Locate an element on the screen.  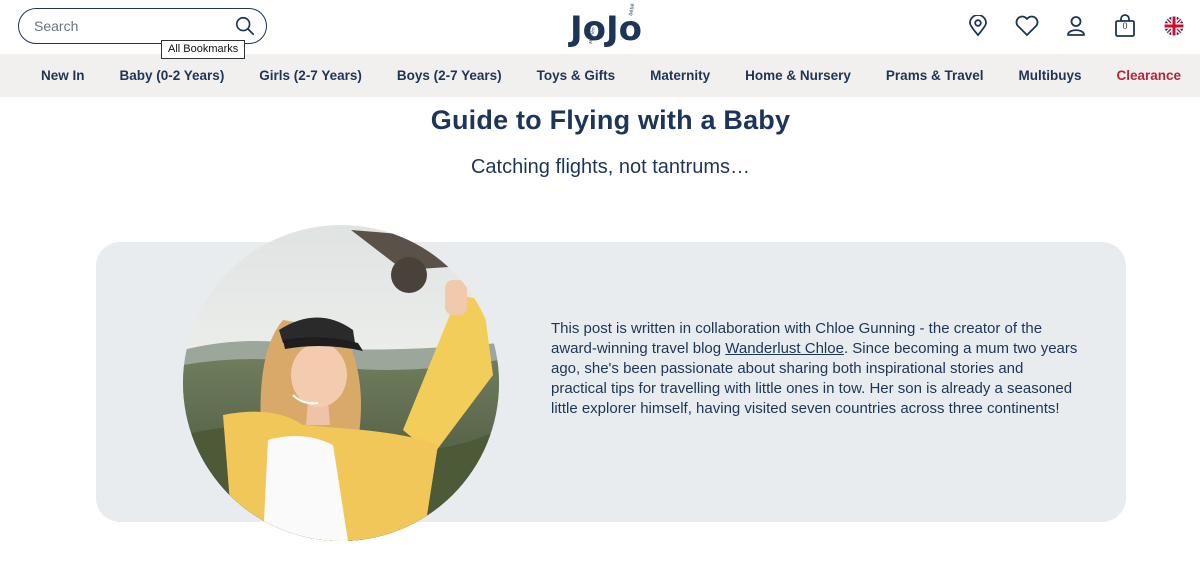
basket-count: 0 is located at coordinates (1125, 26).